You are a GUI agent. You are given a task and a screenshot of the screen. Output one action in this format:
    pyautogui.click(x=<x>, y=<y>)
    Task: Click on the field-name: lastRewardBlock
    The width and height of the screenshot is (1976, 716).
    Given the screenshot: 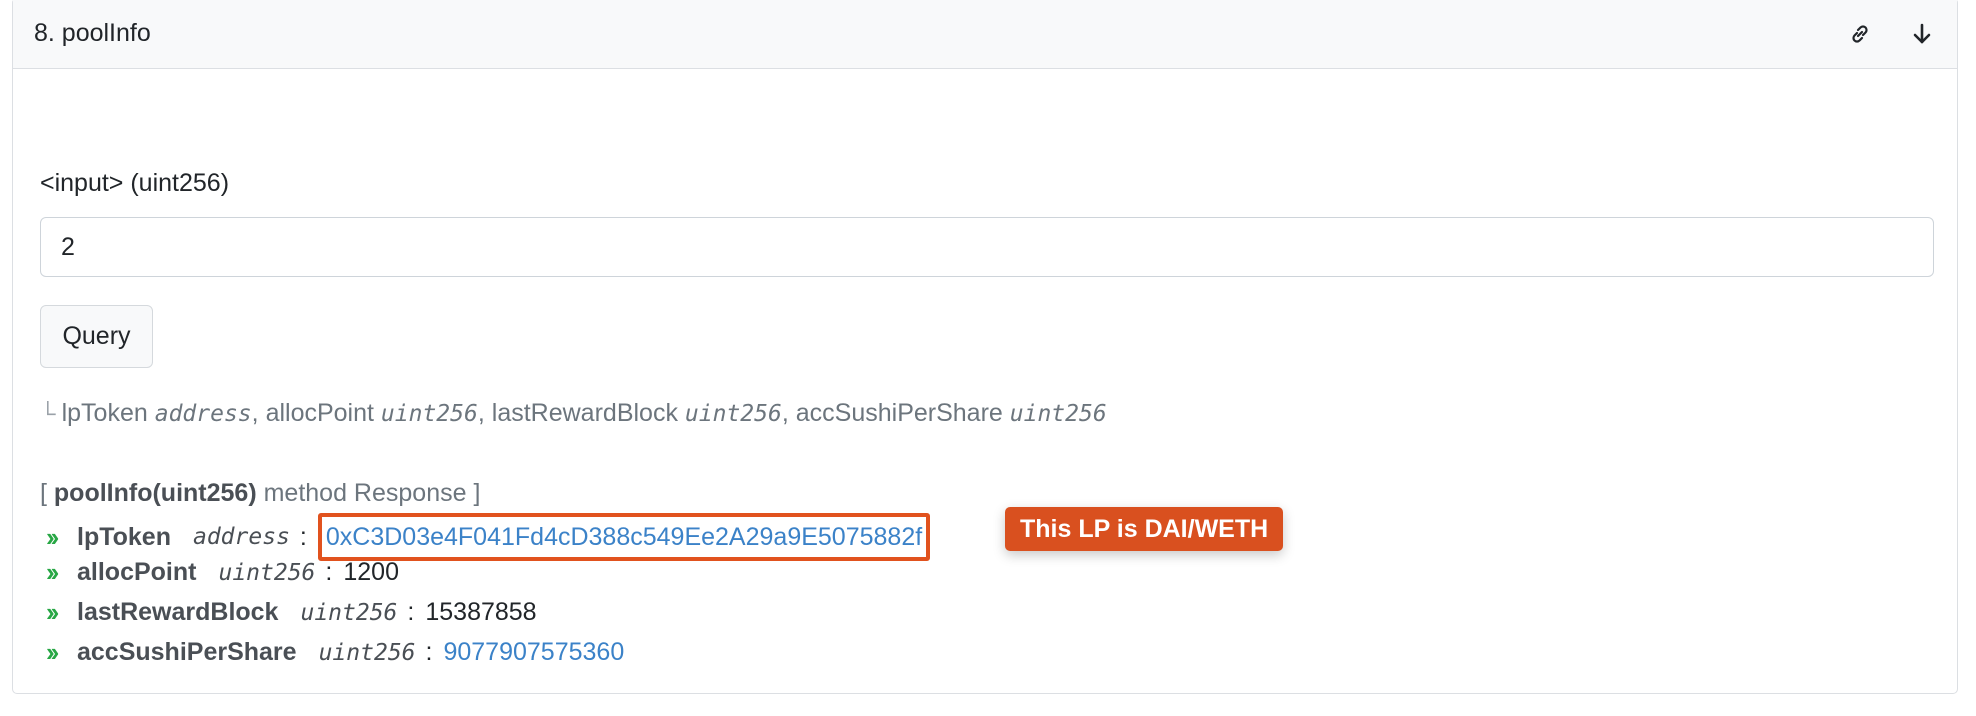 What is the action you would take?
    pyautogui.click(x=178, y=612)
    